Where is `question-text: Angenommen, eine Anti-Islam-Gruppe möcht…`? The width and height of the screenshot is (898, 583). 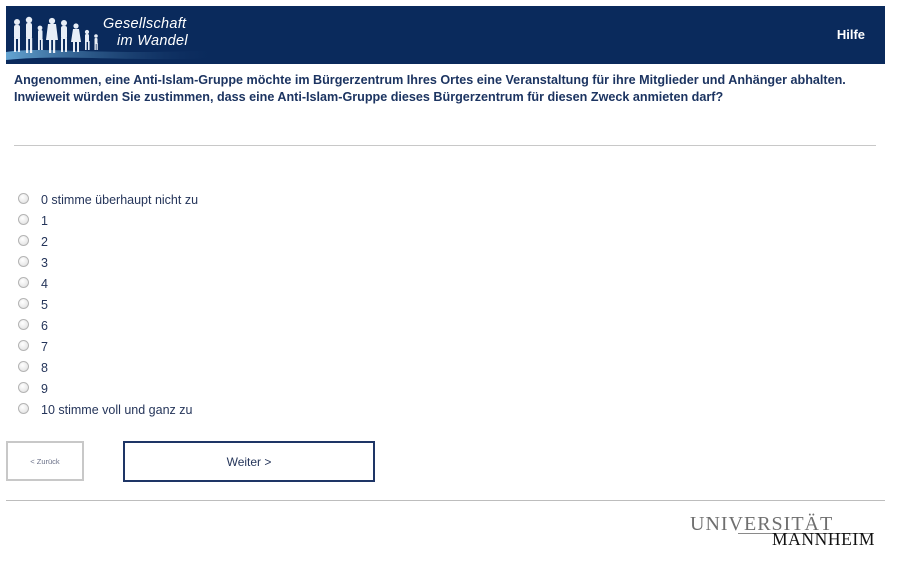
question-text: Angenommen, eine Anti-Islam-Gruppe möcht… is located at coordinates (430, 88).